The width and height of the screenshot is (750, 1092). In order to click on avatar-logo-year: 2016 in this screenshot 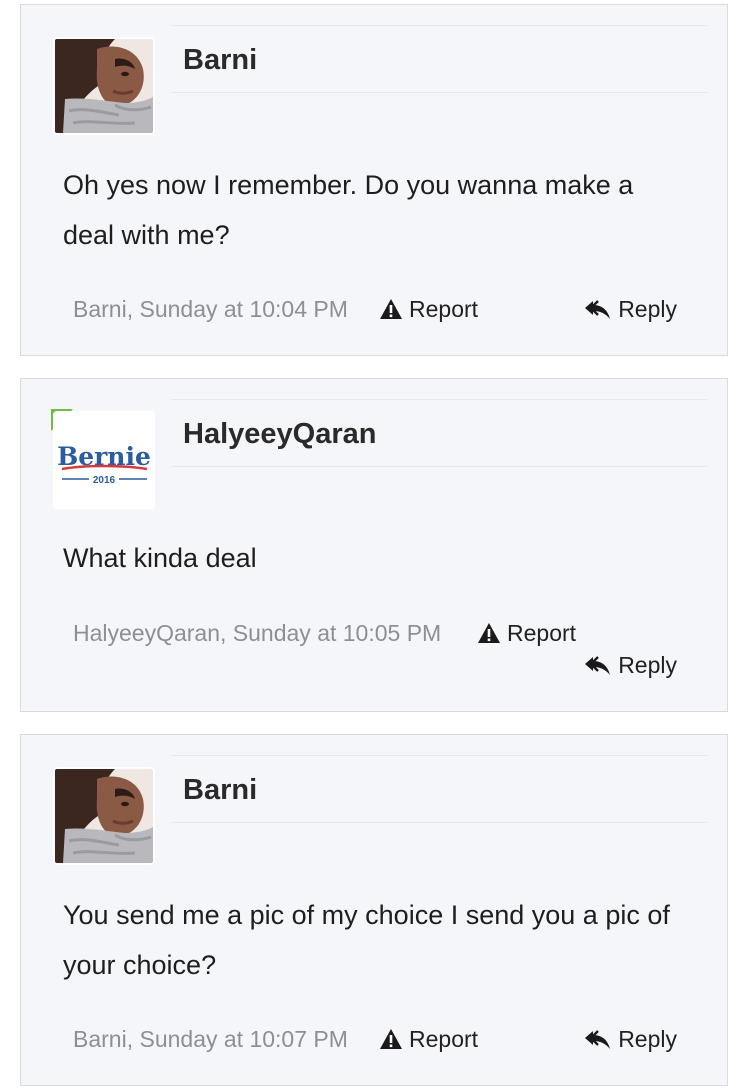, I will do `click(104, 480)`.